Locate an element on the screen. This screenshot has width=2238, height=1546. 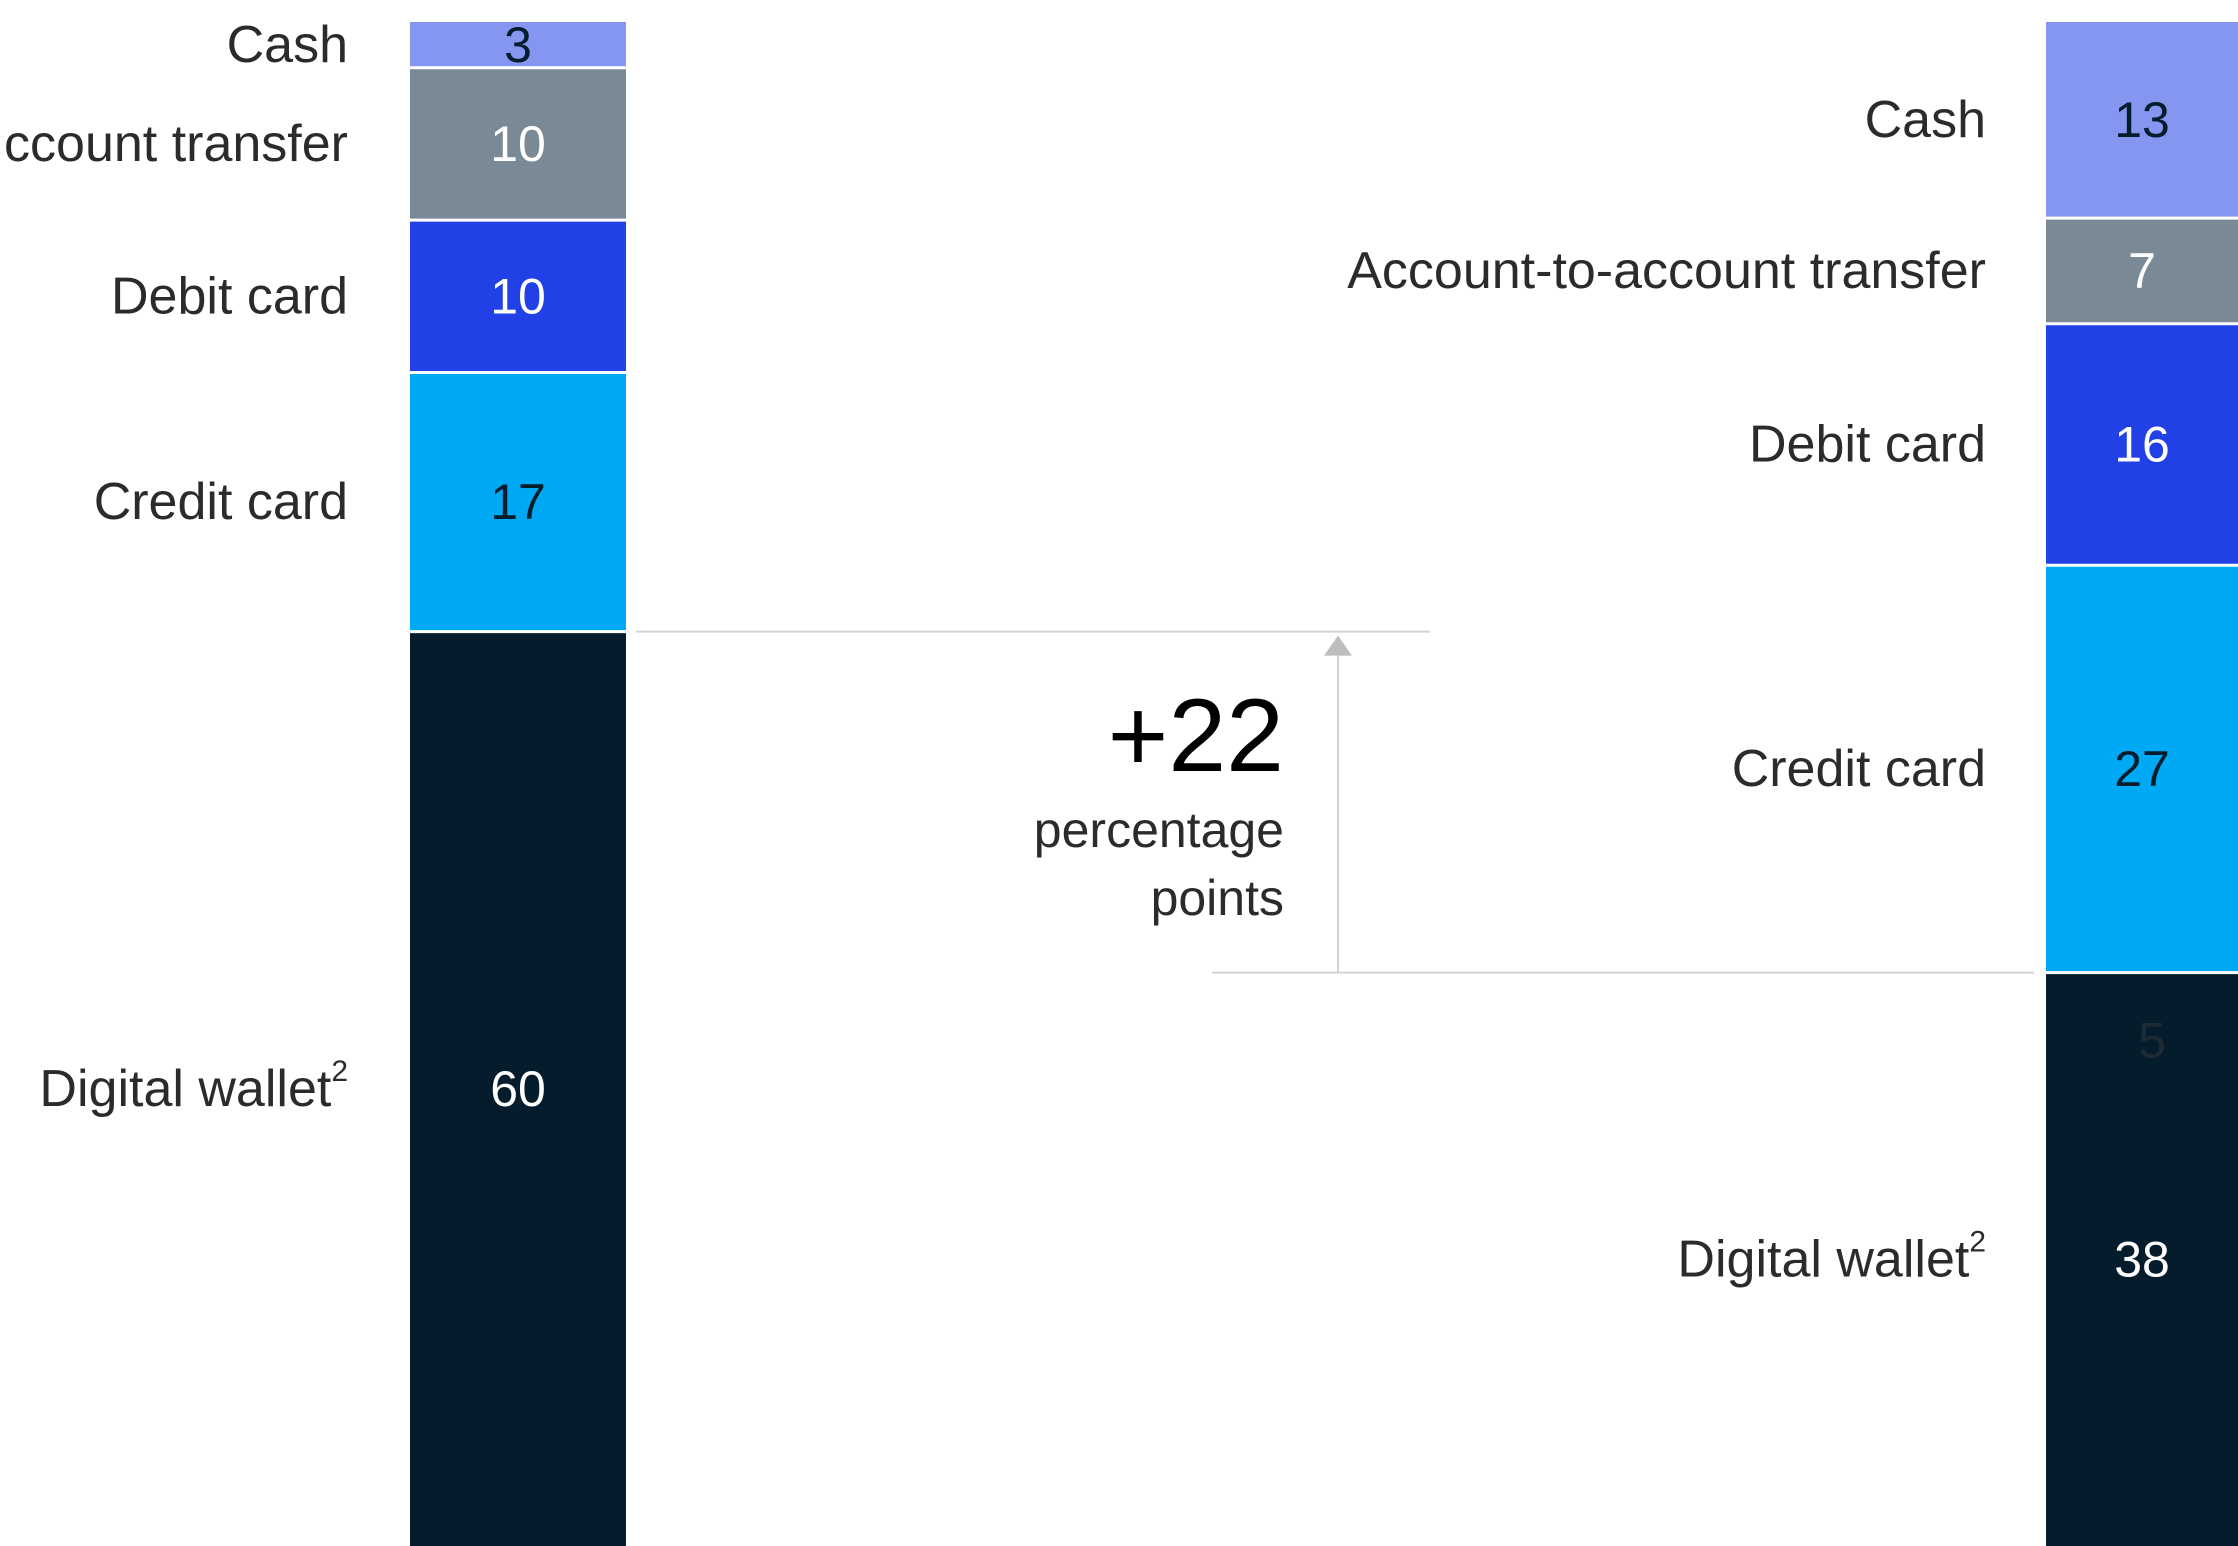
change-arrow-head is located at coordinates (1338, 645).